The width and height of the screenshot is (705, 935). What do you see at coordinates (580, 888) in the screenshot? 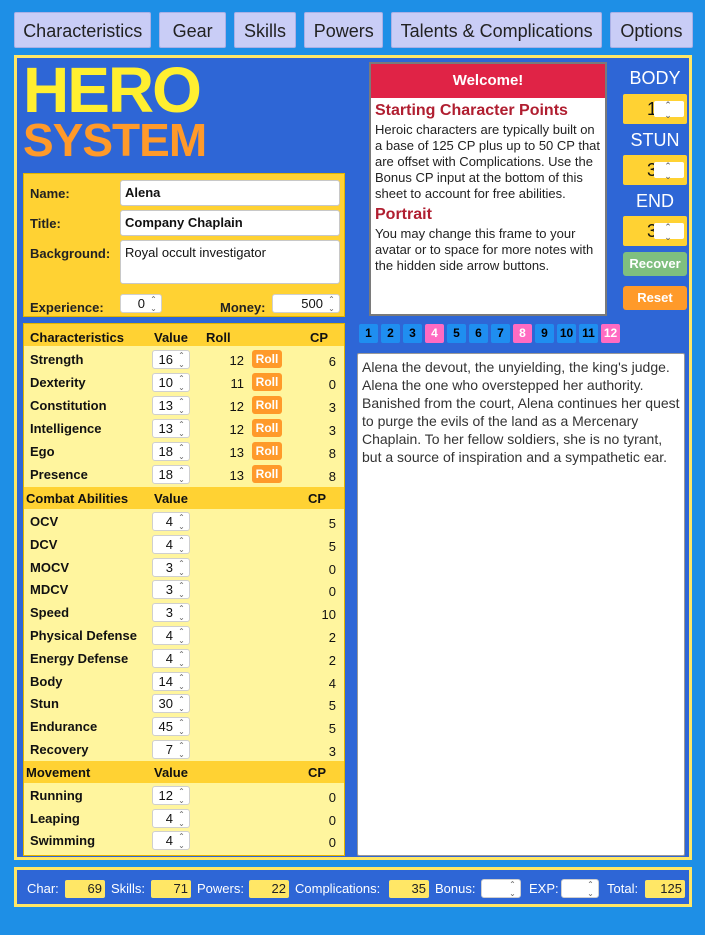
I see `exp-stepper: 0` at bounding box center [580, 888].